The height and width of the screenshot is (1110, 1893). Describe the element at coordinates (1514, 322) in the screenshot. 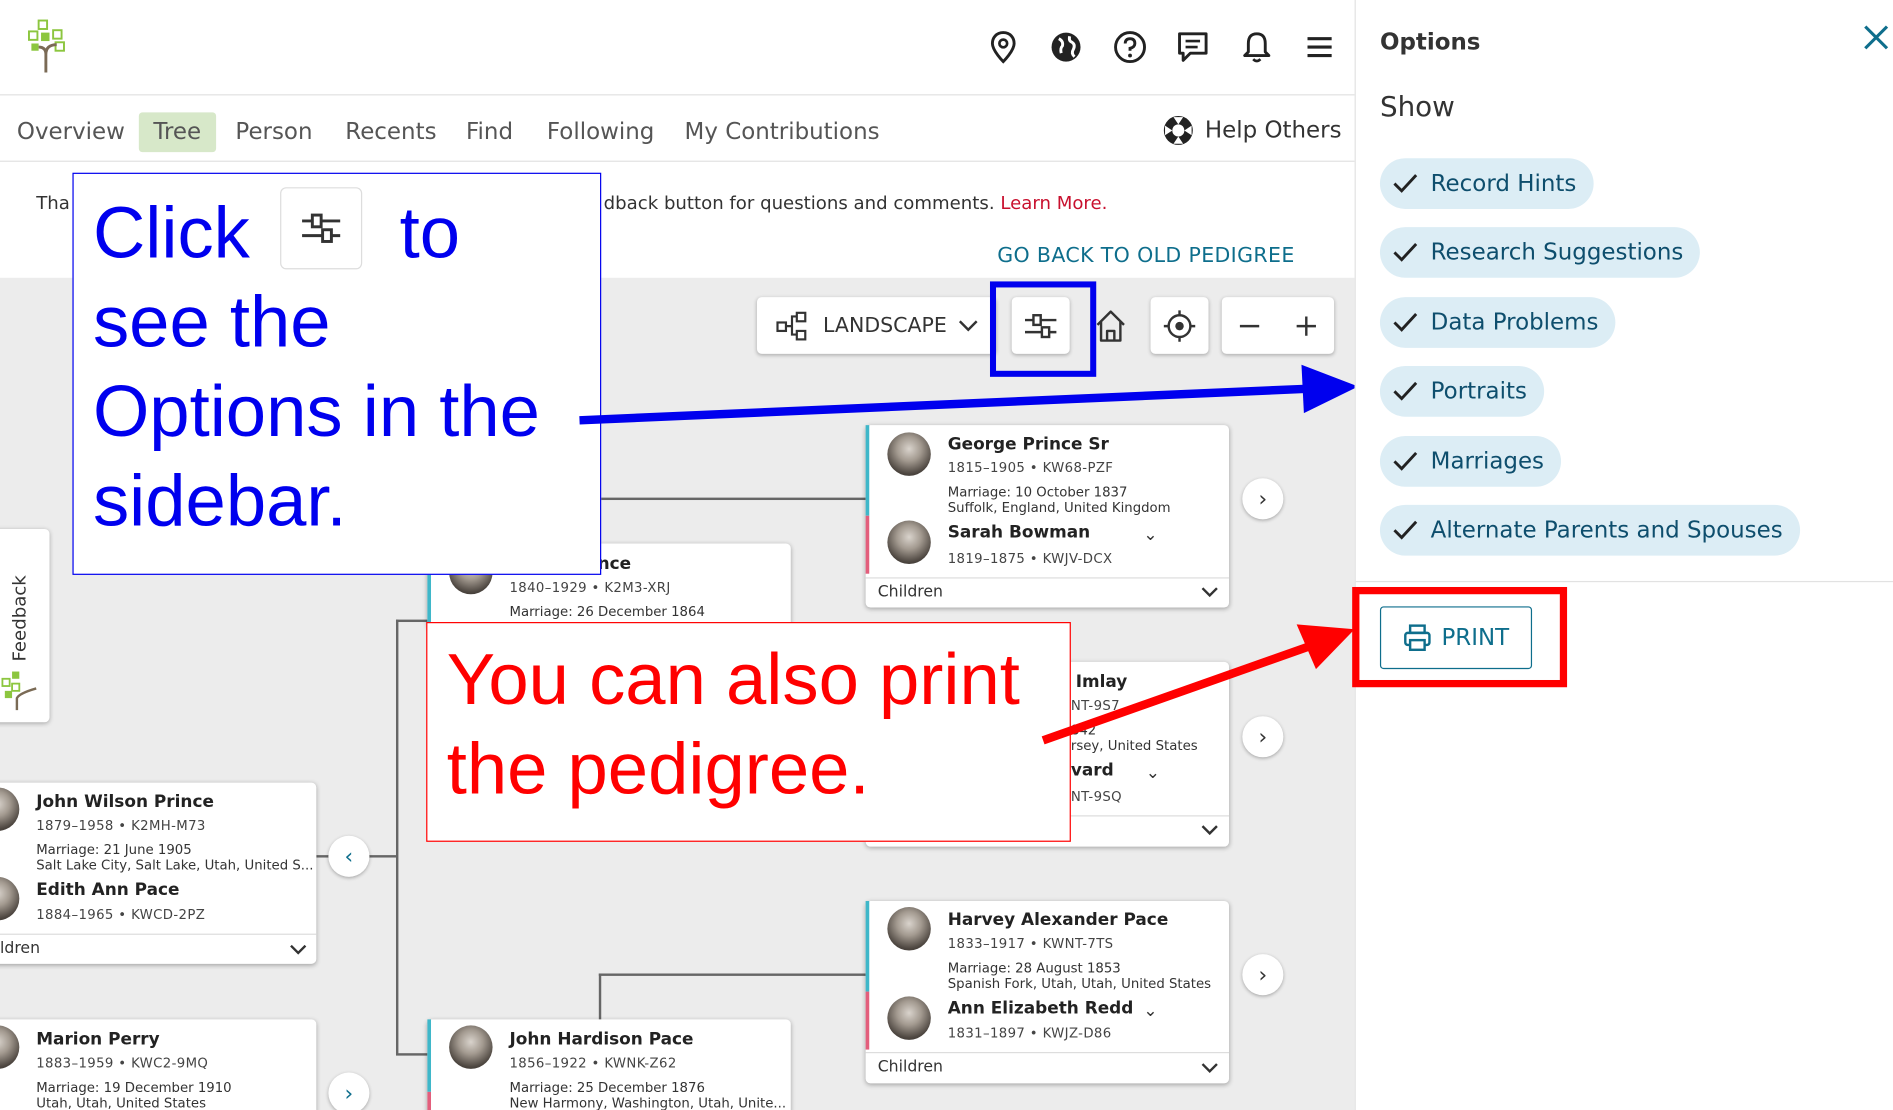

I see `option-label: Data Problems` at that location.